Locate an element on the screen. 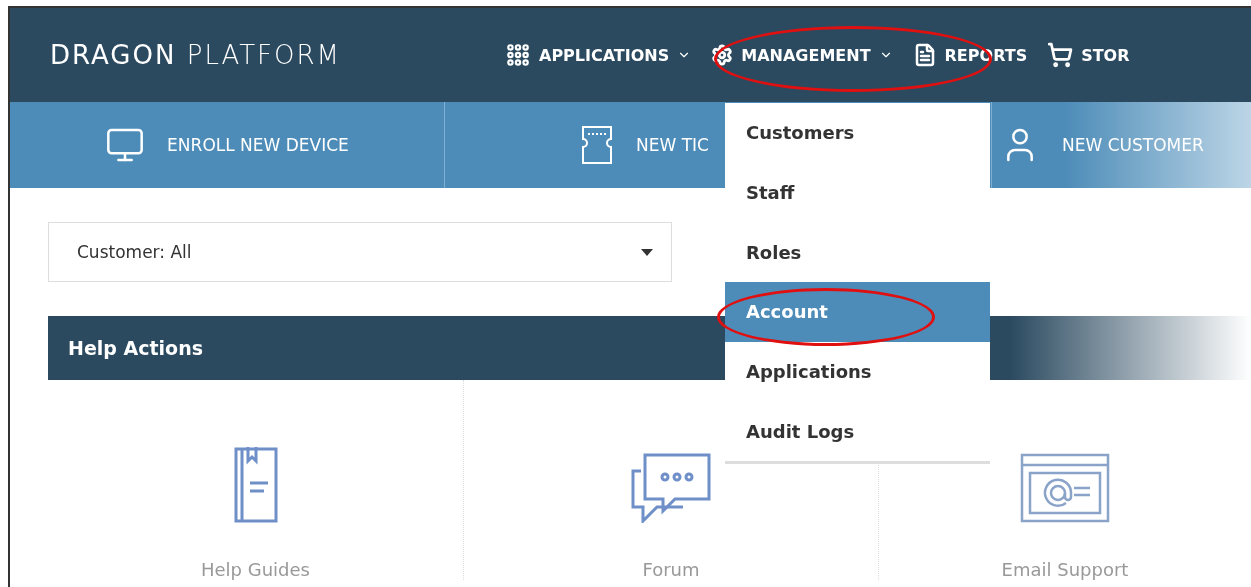 This screenshot has height=587, width=1251. book-icon is located at coordinates (255, 484).